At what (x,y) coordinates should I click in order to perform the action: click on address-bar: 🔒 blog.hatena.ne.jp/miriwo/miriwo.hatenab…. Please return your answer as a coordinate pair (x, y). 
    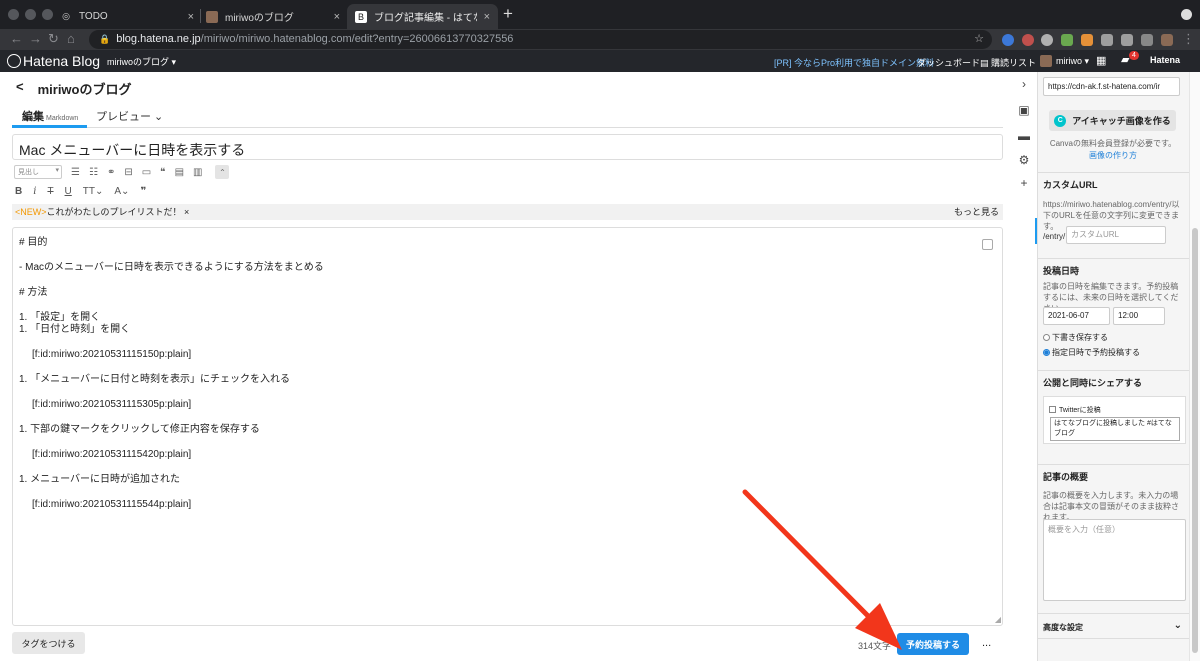
    Looking at the image, I should click on (540, 39).